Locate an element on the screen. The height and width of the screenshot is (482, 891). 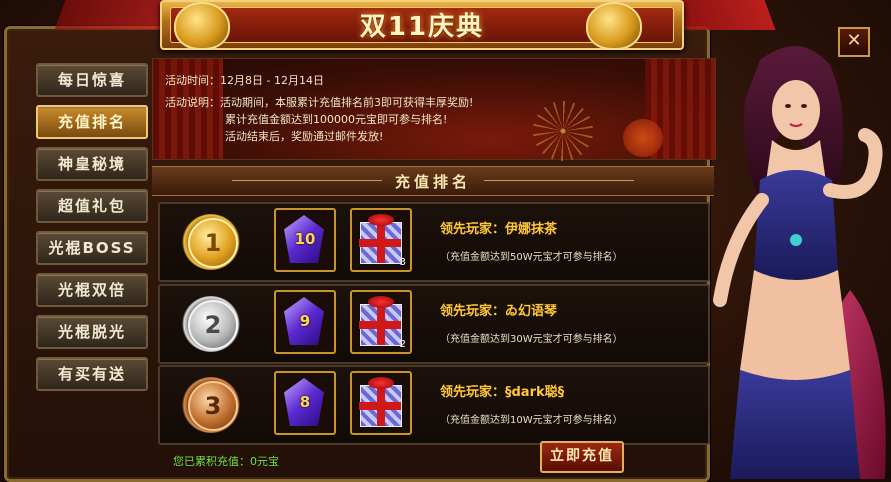
time-value: 12月8日 - 12月14日 is located at coordinates (272, 80).